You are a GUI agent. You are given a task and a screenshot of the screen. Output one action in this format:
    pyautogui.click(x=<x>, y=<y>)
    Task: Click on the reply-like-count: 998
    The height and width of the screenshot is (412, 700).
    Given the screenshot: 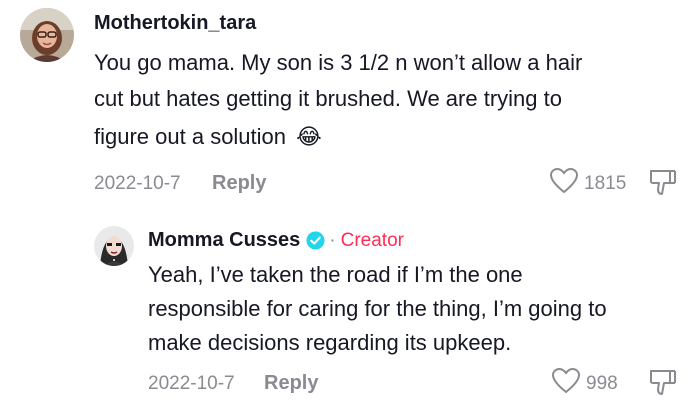 What is the action you would take?
    pyautogui.click(x=602, y=383)
    